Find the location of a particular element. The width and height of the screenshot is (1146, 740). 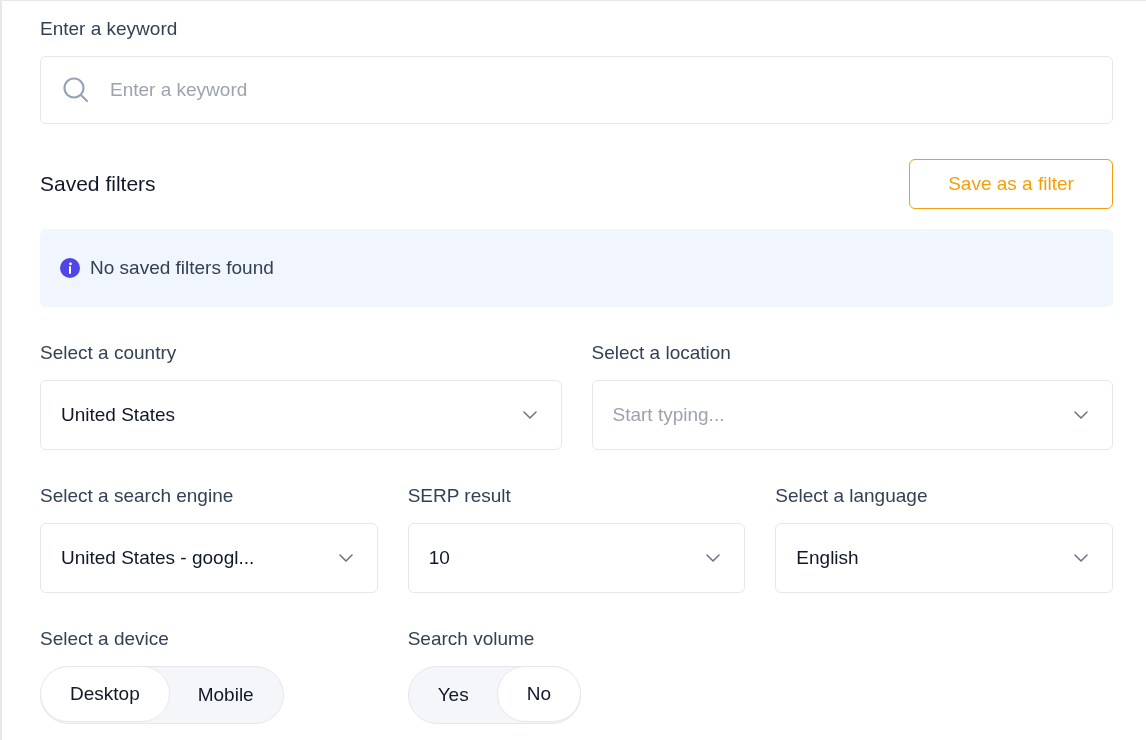

dropdown: English is located at coordinates (944, 558).